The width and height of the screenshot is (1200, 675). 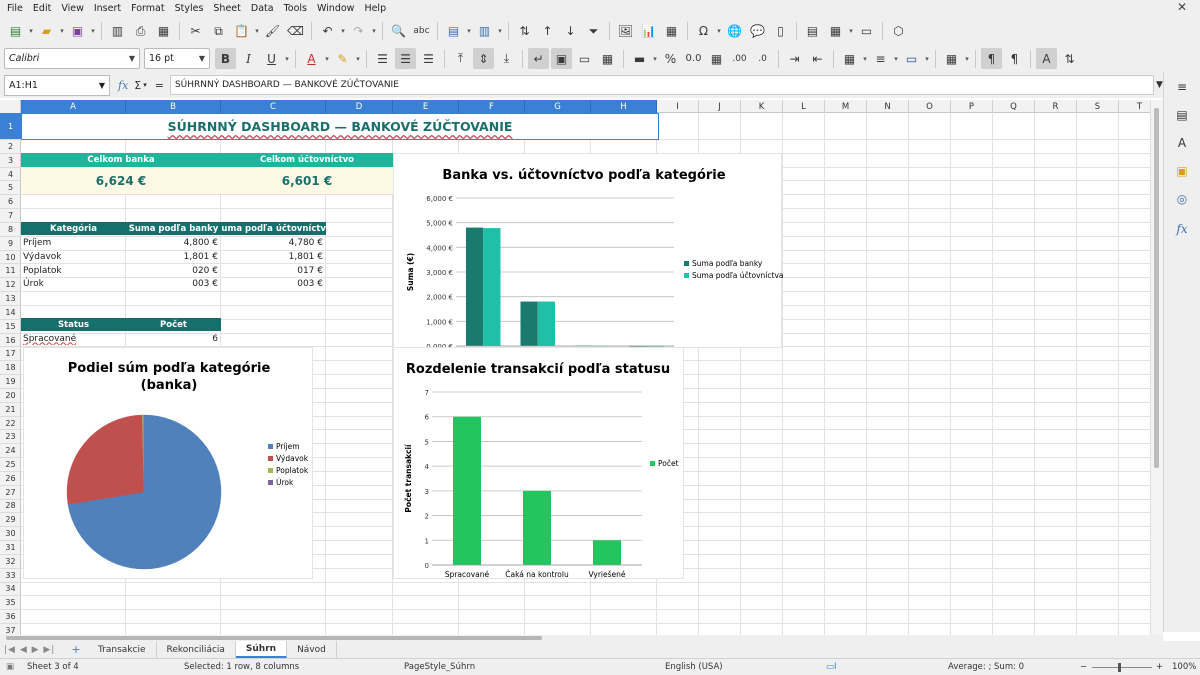 I want to click on row-header: 16, so click(x=10, y=341).